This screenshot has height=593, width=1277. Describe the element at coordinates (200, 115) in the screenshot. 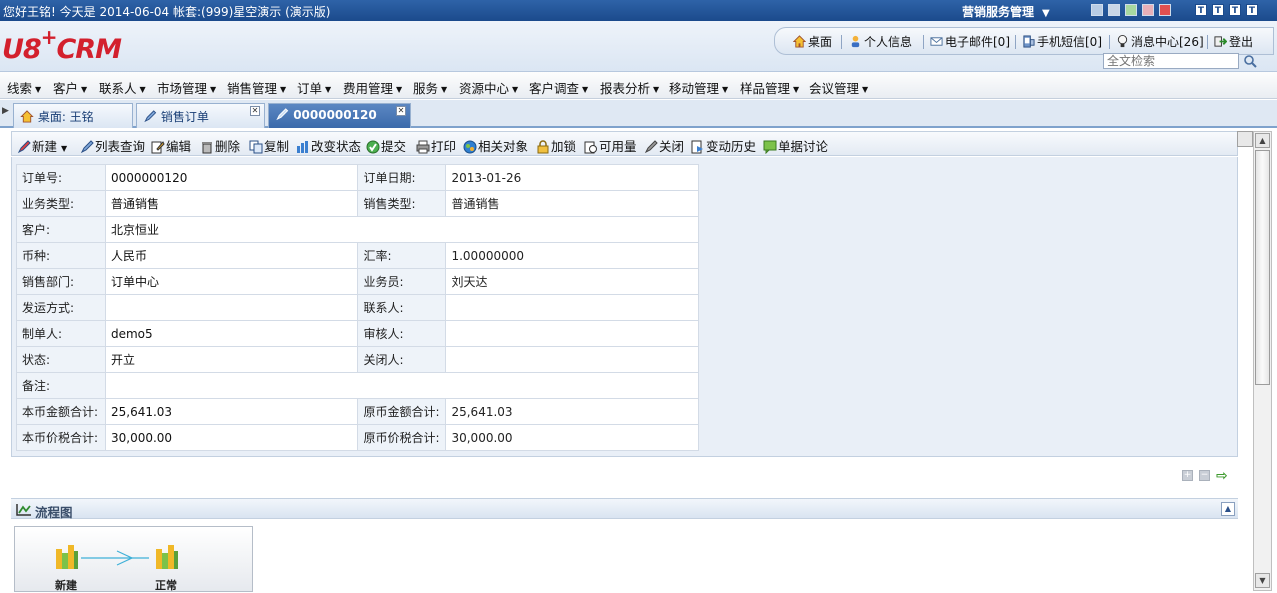

I see `tab-sales-orders: 销售订单 ✕` at that location.